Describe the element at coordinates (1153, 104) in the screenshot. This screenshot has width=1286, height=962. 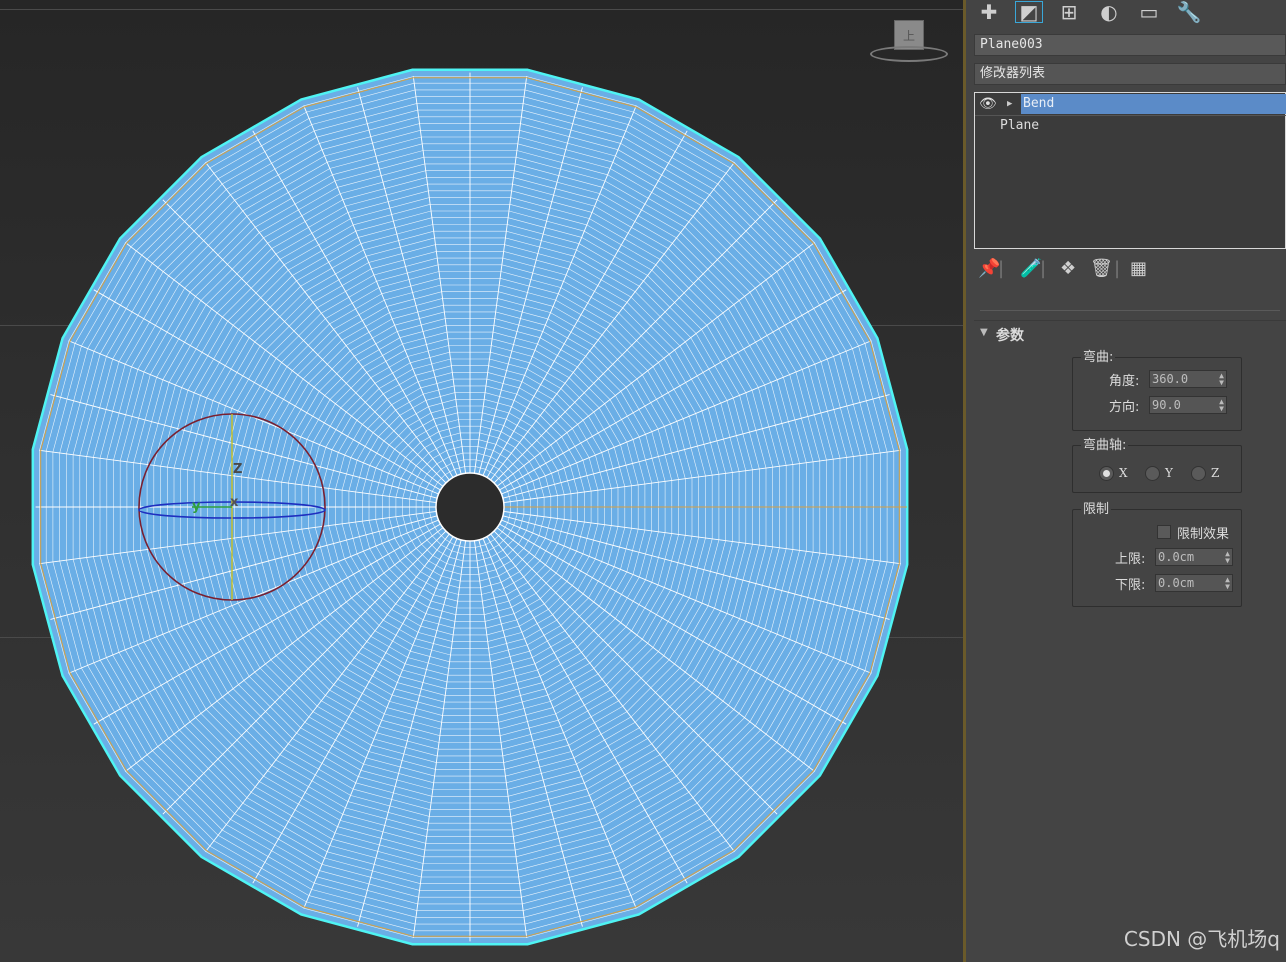
I see `stack-item-label: Bend` at that location.